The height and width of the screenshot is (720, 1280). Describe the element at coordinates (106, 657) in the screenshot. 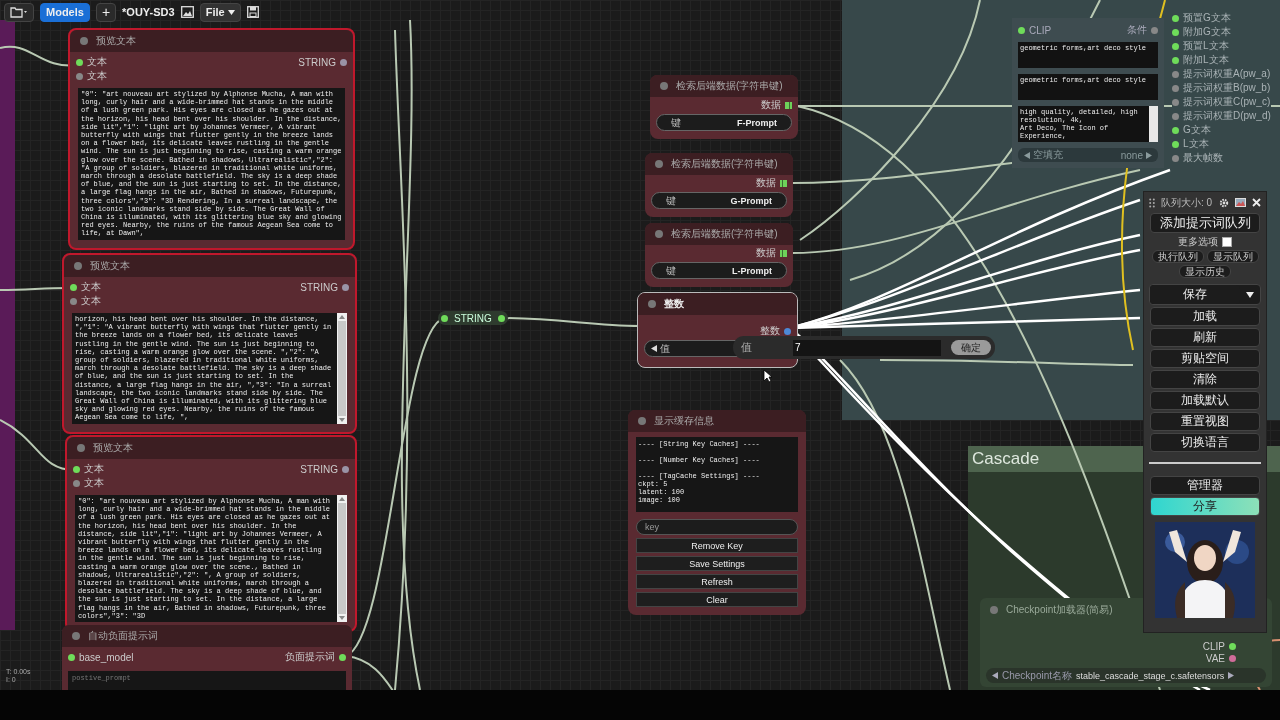

I see `slot-label: base_model` at that location.